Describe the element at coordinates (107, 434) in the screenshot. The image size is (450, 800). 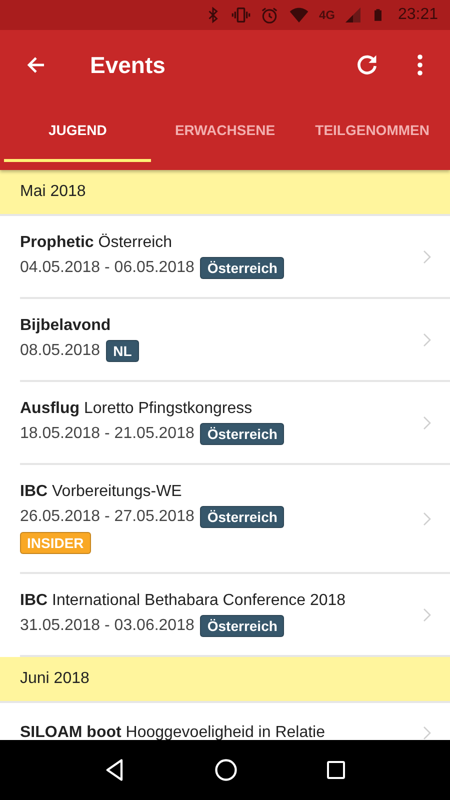
I see `event-dates: 18.05.2018 - 21.05.2018` at that location.